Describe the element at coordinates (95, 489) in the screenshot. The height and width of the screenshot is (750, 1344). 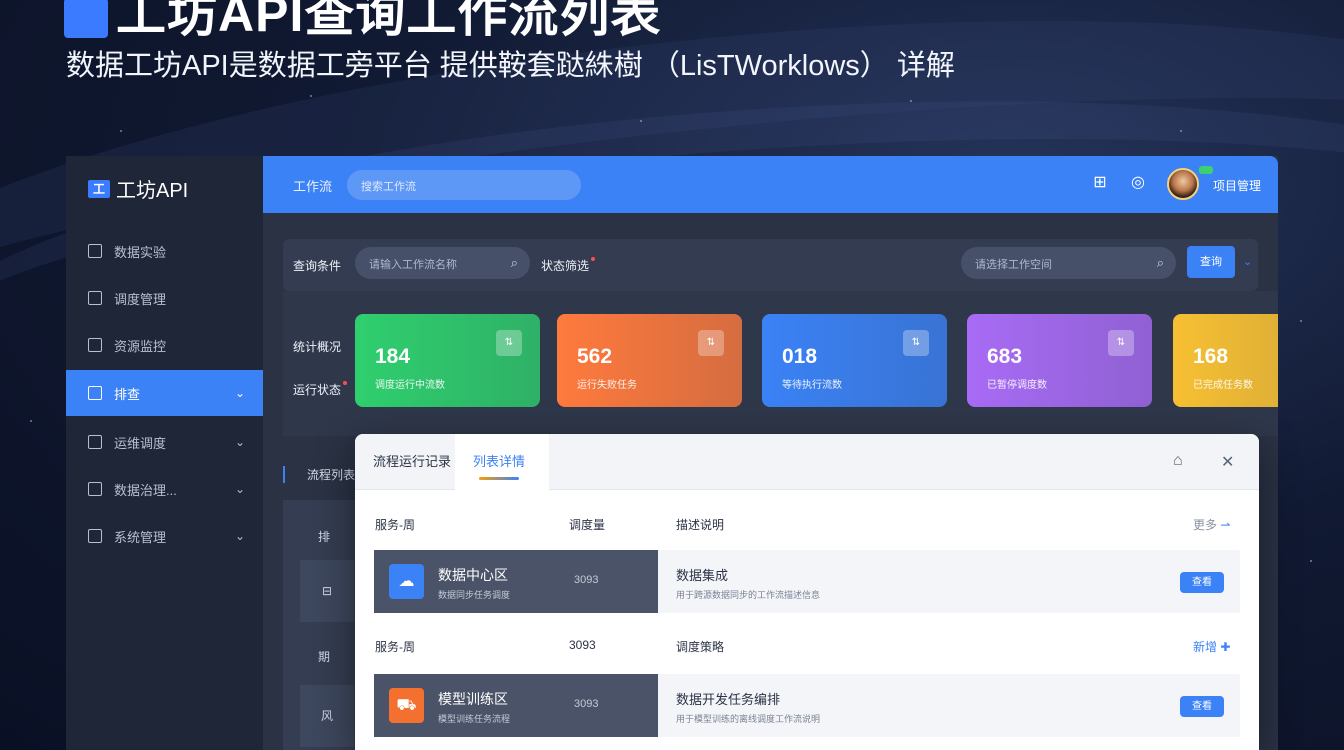
I see `plus-square-icon` at that location.